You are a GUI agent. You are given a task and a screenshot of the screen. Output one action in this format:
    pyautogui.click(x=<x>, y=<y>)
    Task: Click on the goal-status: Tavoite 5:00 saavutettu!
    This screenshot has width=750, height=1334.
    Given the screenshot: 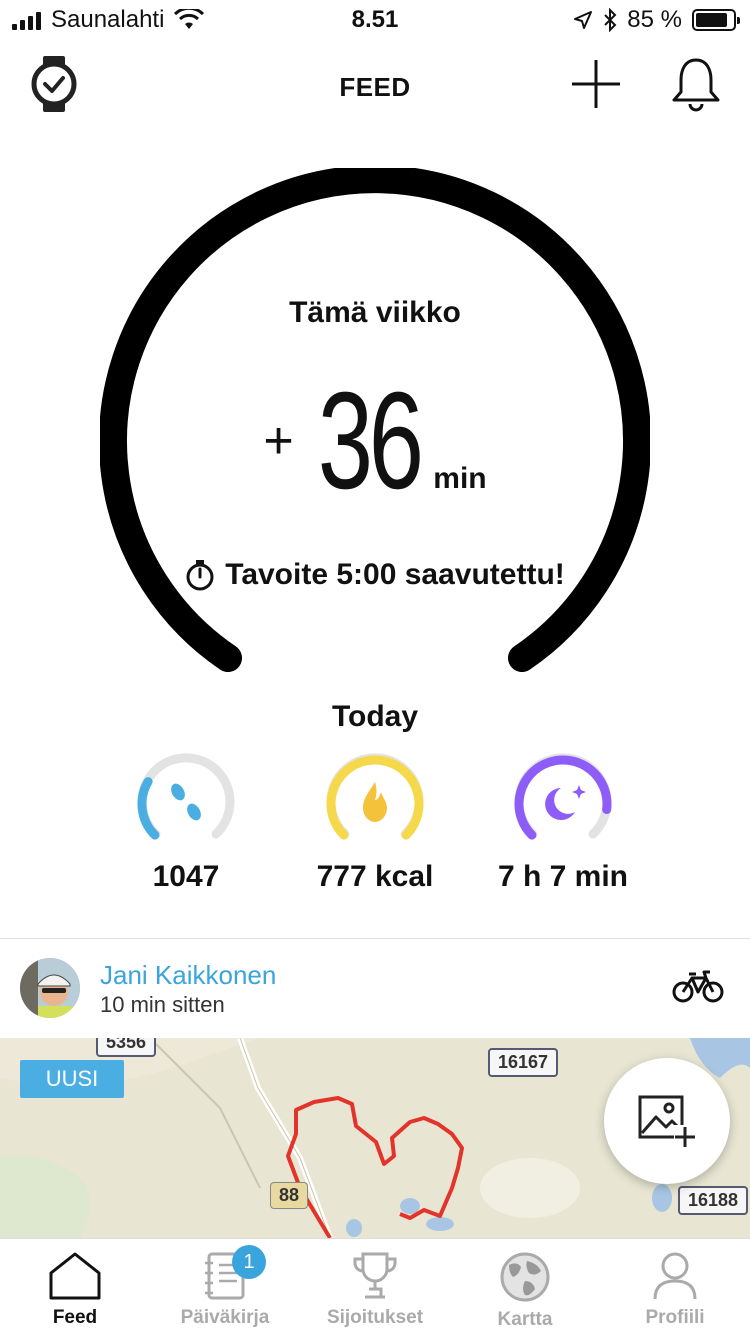 What is the action you would take?
    pyautogui.click(x=375, y=575)
    